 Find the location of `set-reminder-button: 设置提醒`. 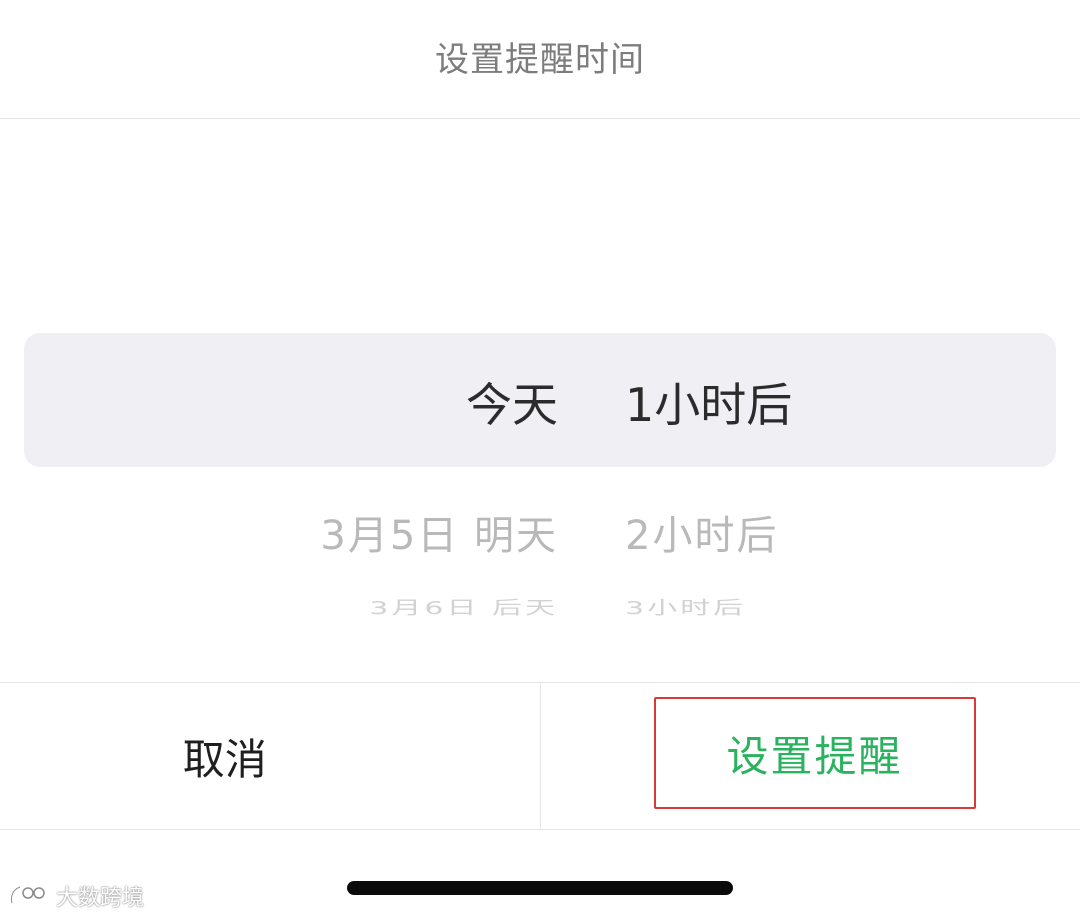

set-reminder-button: 设置提醒 is located at coordinates (810, 756).